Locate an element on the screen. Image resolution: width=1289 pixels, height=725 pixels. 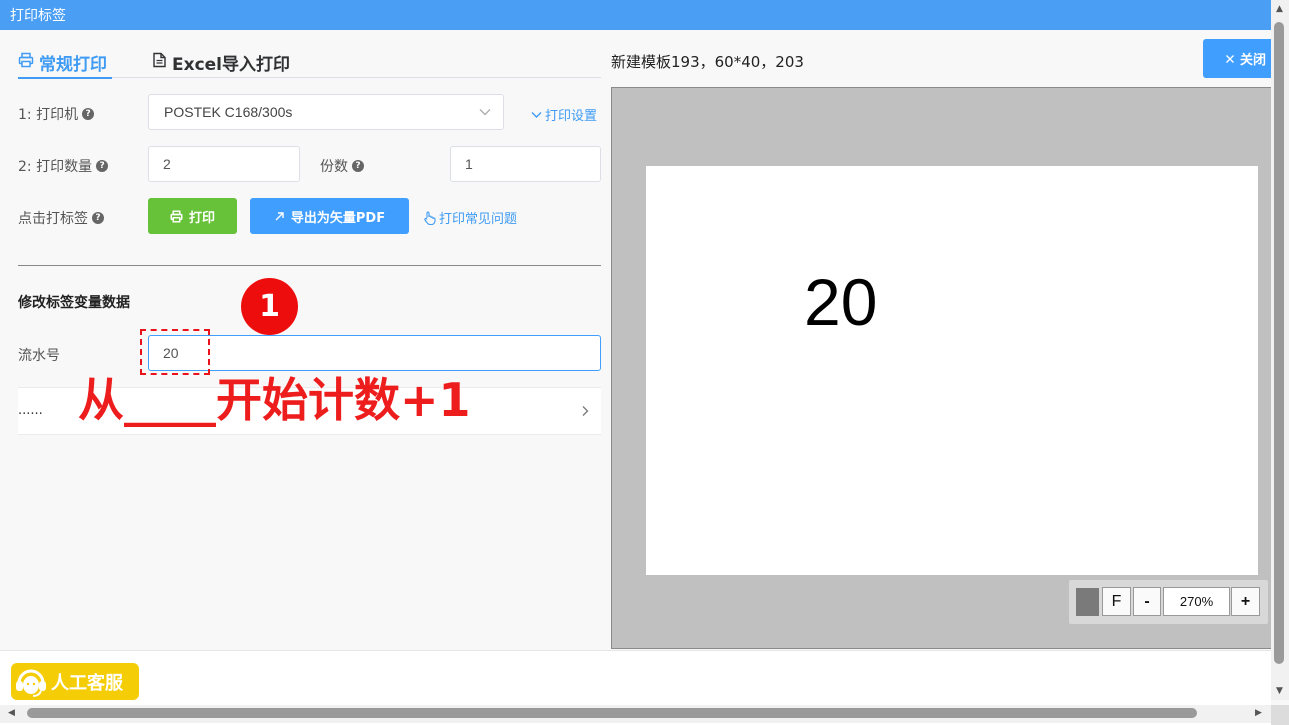
tab-label: 常规打印 is located at coordinates (73, 65).